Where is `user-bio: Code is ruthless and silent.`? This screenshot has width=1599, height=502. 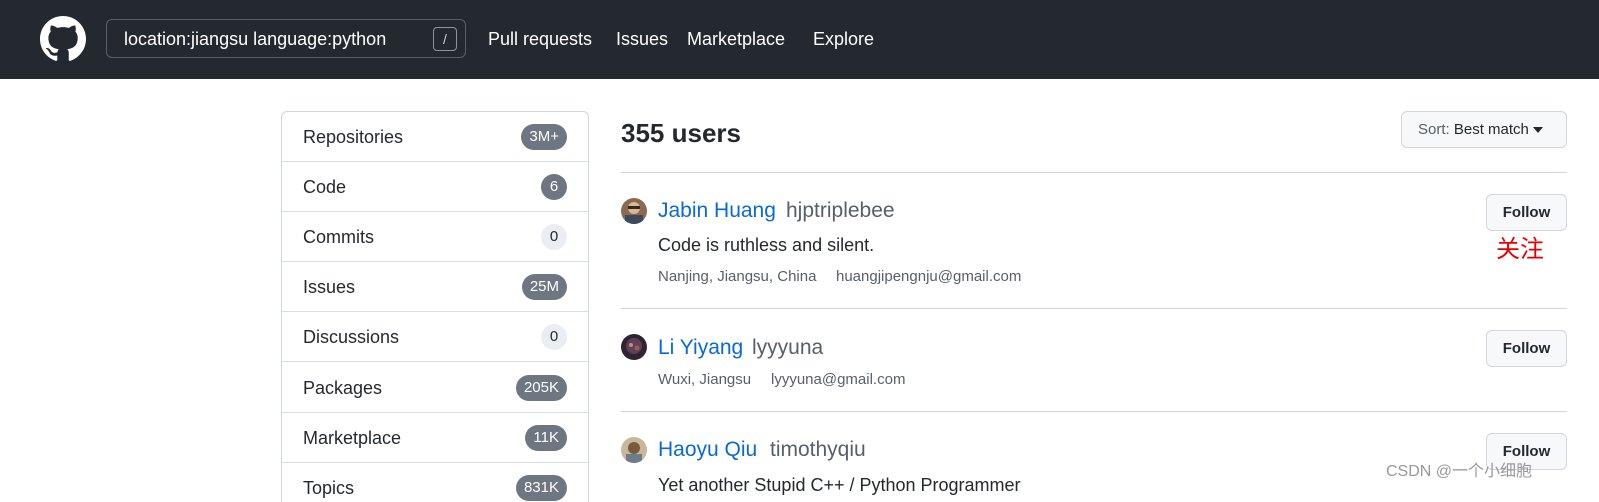 user-bio: Code is ruthless and silent. is located at coordinates (766, 245).